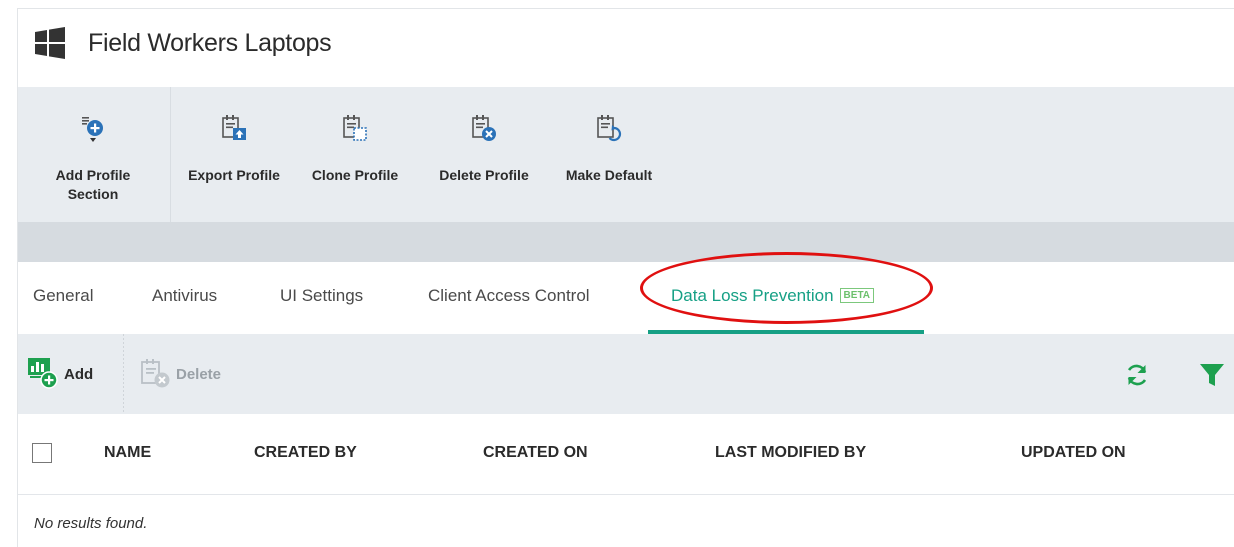  Describe the element at coordinates (79, 374) in the screenshot. I see `add-label: Add` at that location.